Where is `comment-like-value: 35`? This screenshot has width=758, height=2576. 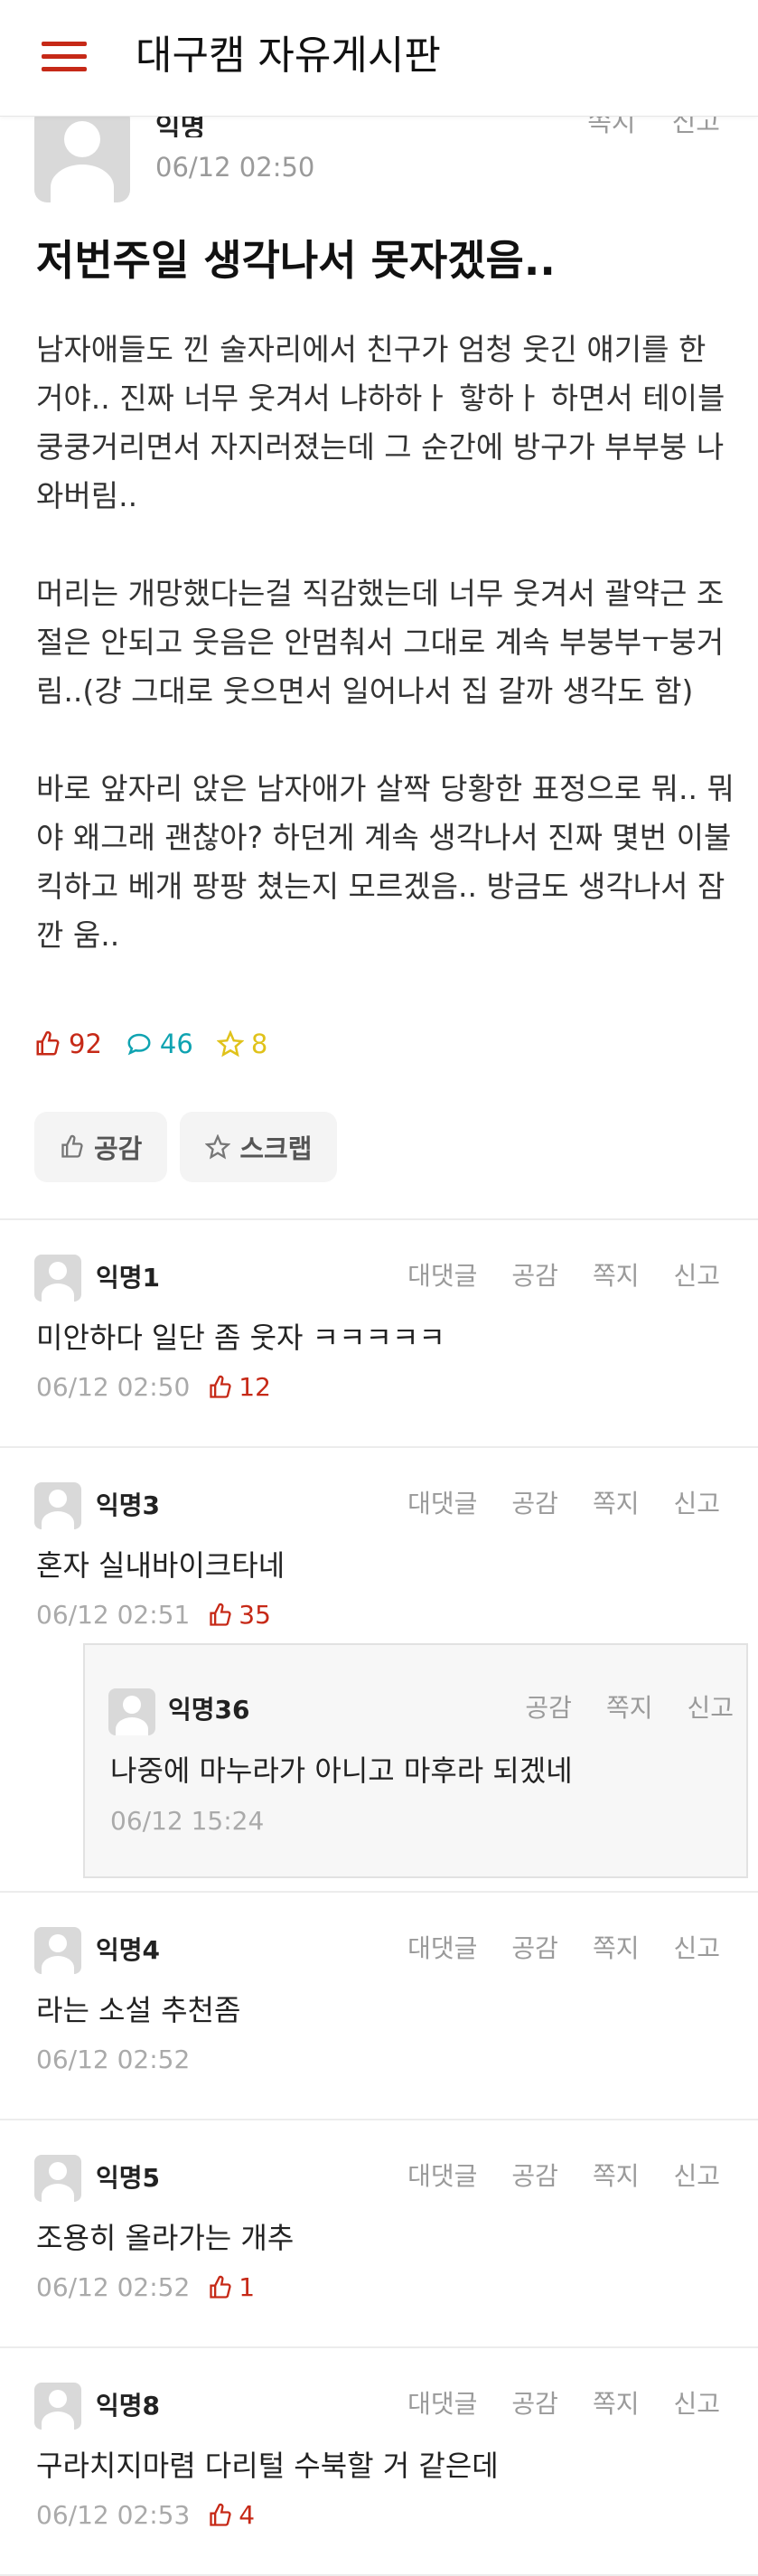 comment-like-value: 35 is located at coordinates (255, 1615).